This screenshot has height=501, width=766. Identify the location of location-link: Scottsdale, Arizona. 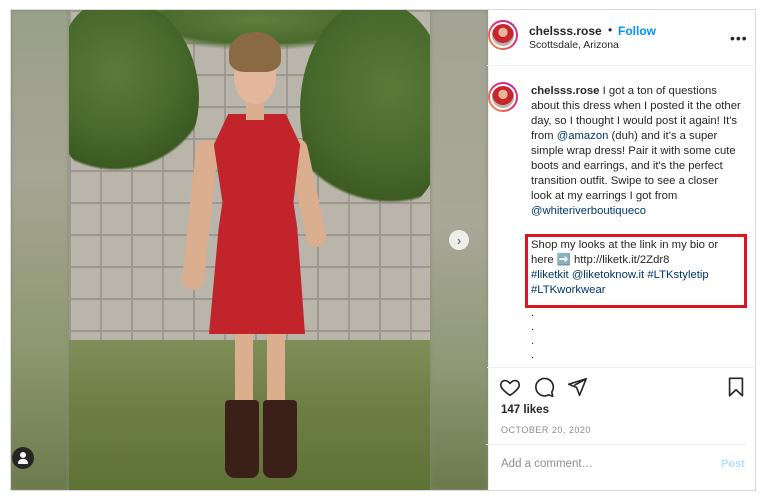
(574, 45).